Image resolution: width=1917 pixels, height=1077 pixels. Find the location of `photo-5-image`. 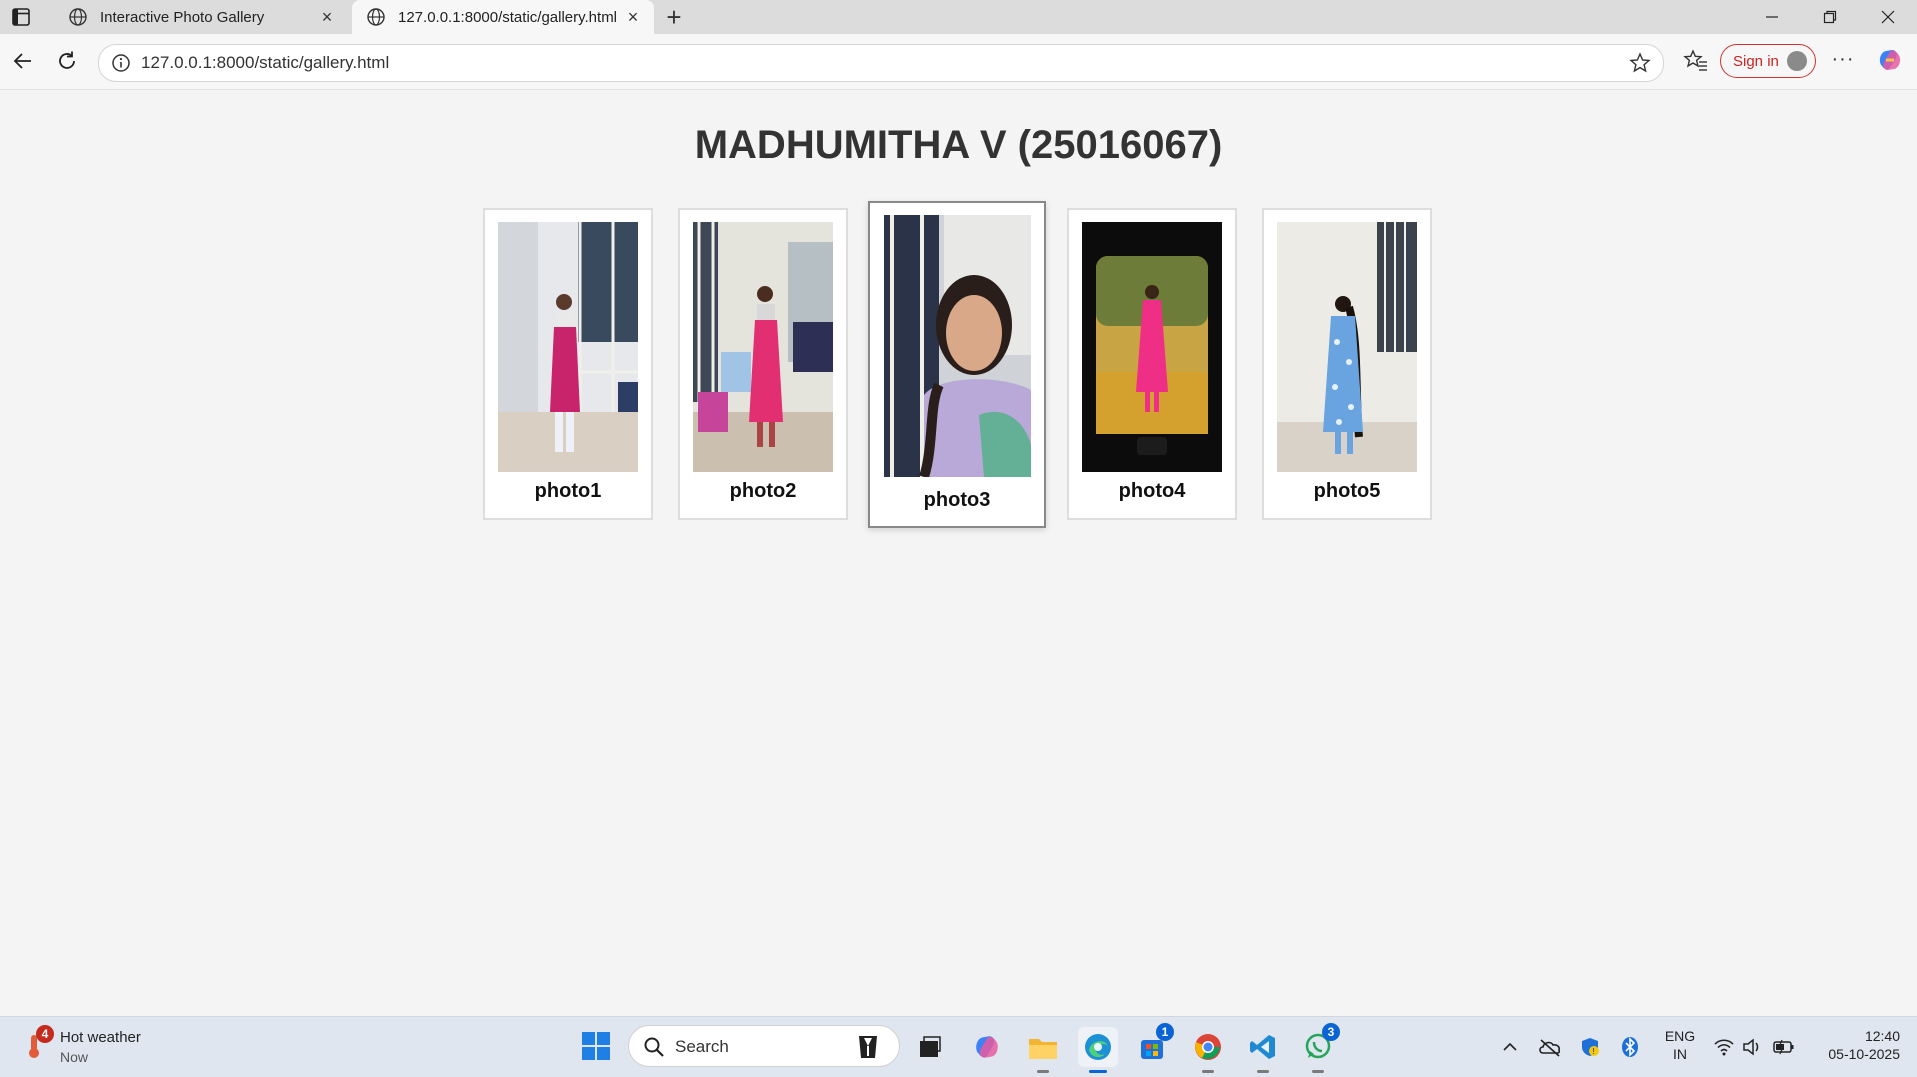

photo-5-image is located at coordinates (1347, 347).